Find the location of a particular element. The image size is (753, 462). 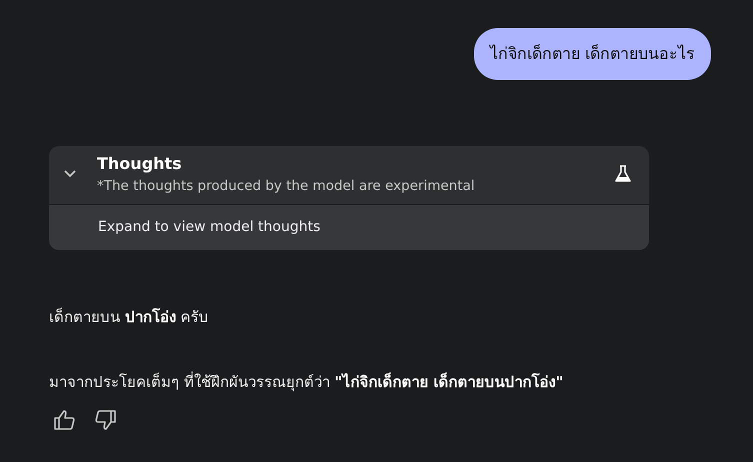

flask-icon is located at coordinates (623, 174).